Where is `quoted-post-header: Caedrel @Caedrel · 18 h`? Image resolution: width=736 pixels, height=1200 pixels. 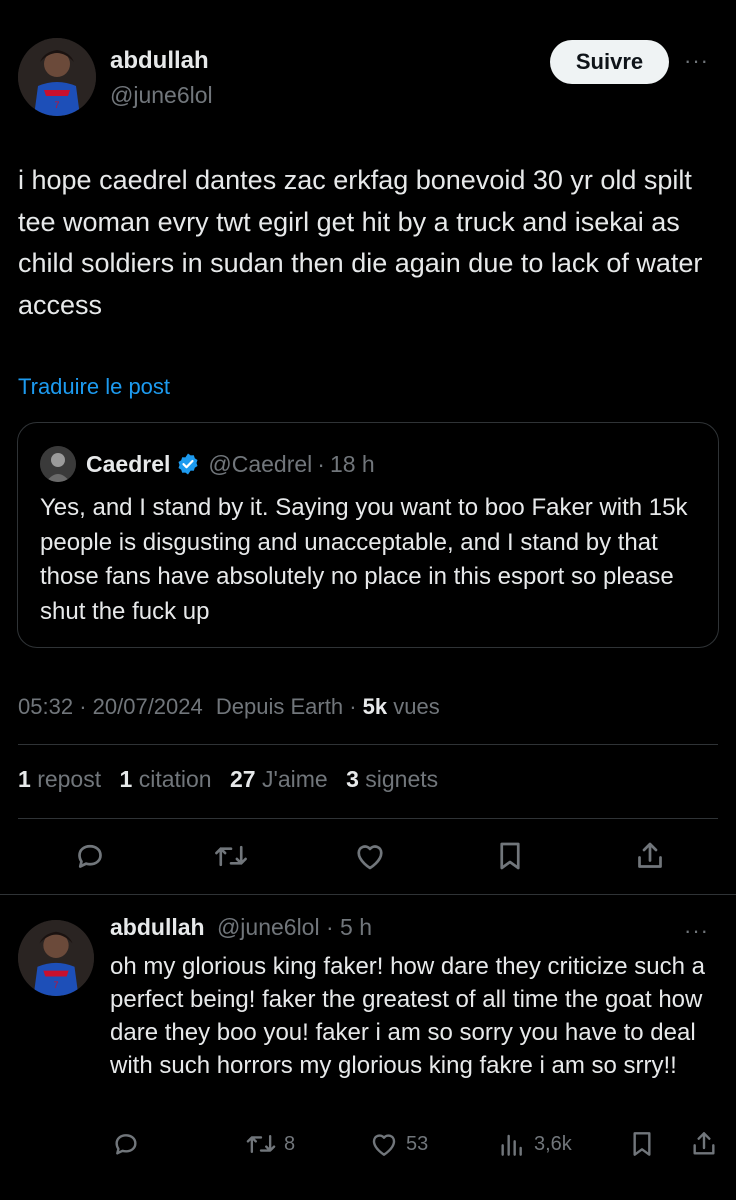 quoted-post-header: Caedrel @Caedrel · 18 h is located at coordinates (207, 464).